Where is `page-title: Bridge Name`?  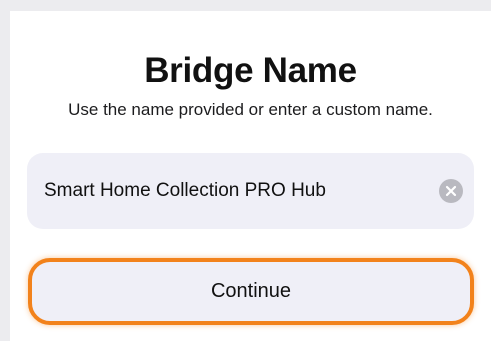
page-title: Bridge Name is located at coordinates (250, 70).